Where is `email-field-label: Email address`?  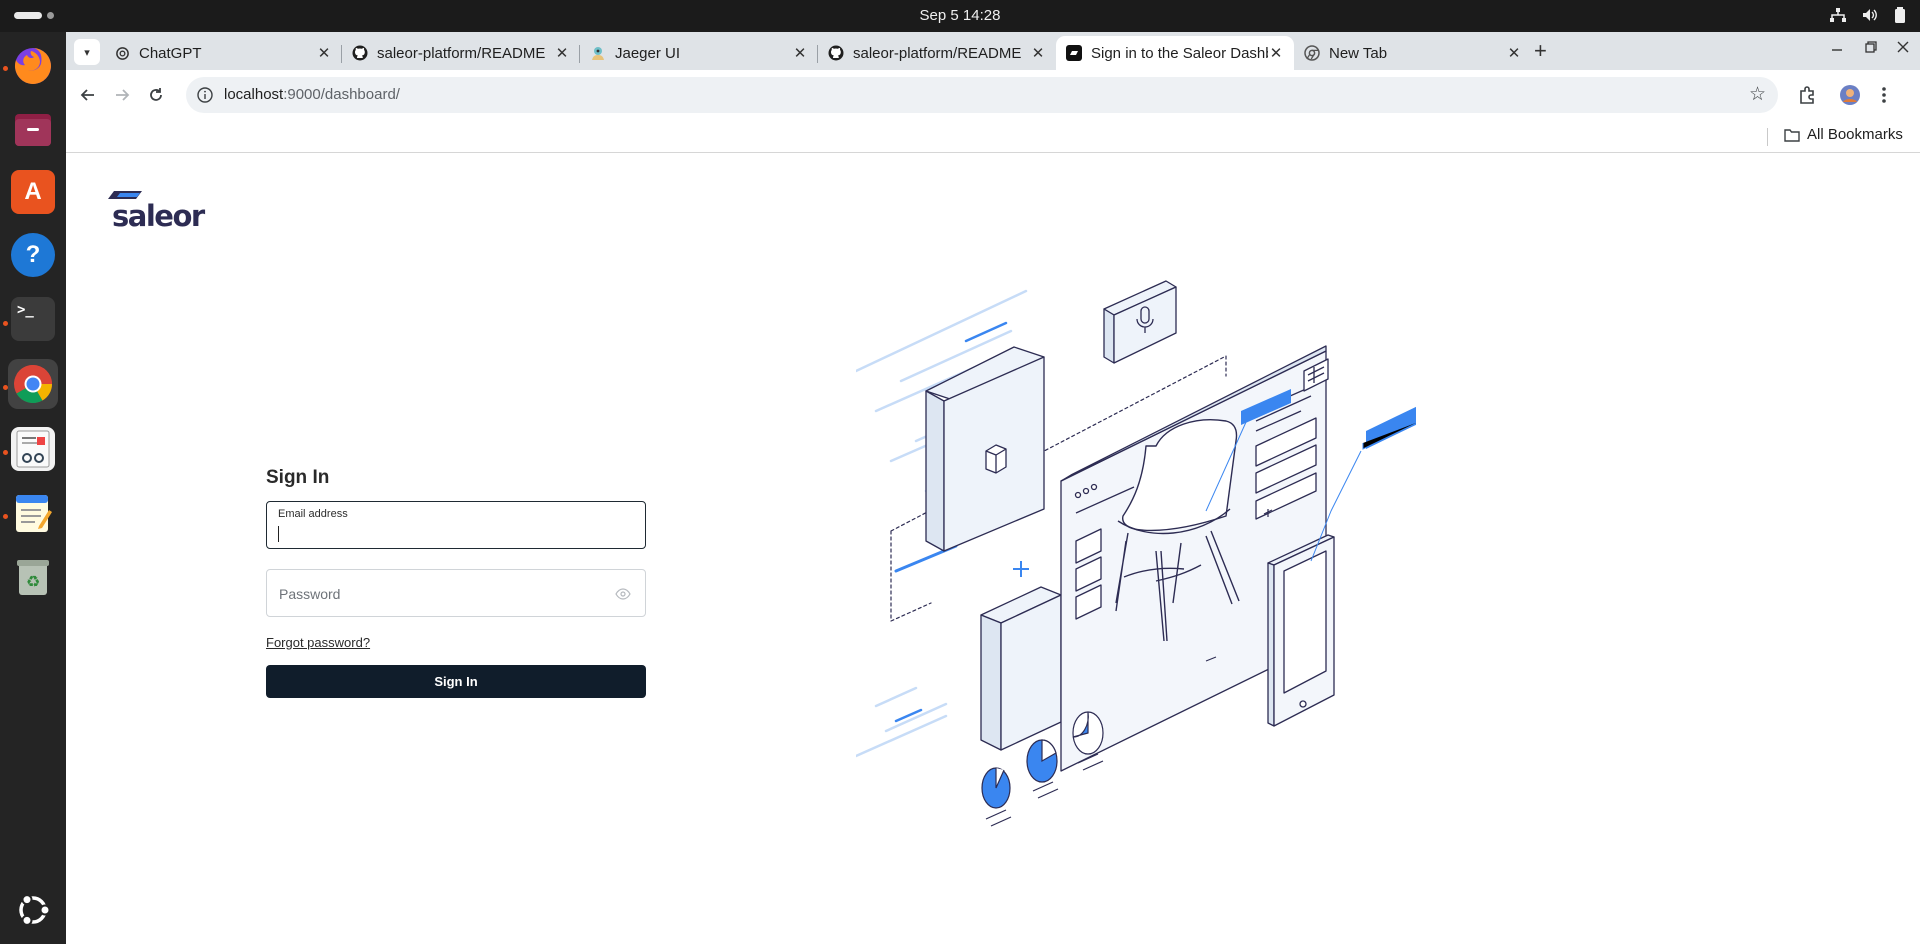
email-field-label: Email address is located at coordinates (313, 514).